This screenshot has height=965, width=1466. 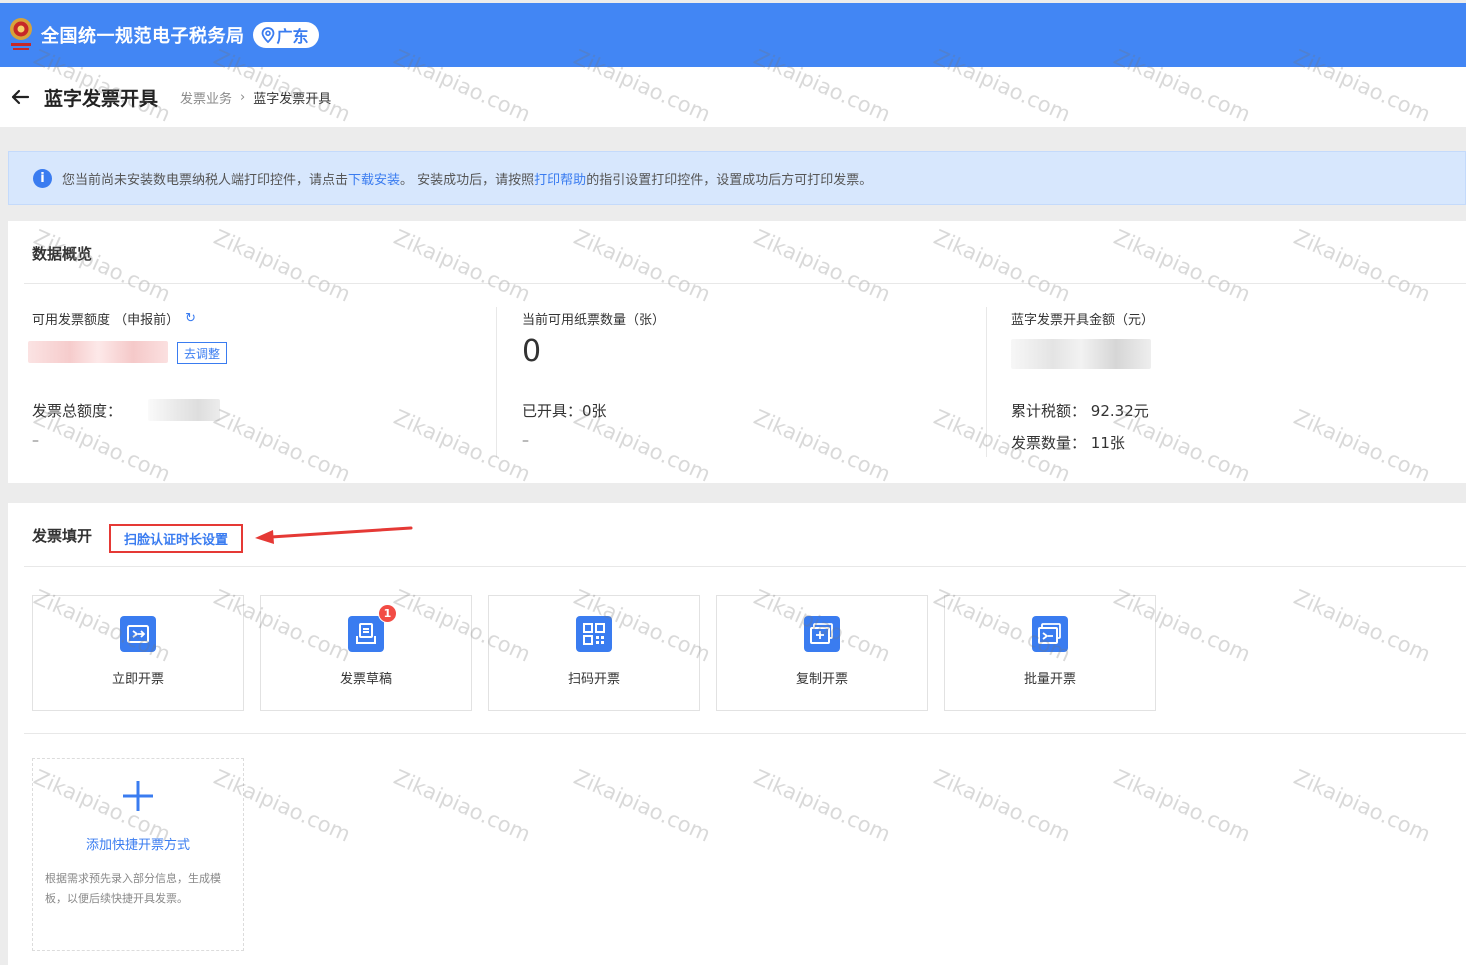 I want to click on site-title: 全国统一规范电子税务局, so click(x=143, y=36).